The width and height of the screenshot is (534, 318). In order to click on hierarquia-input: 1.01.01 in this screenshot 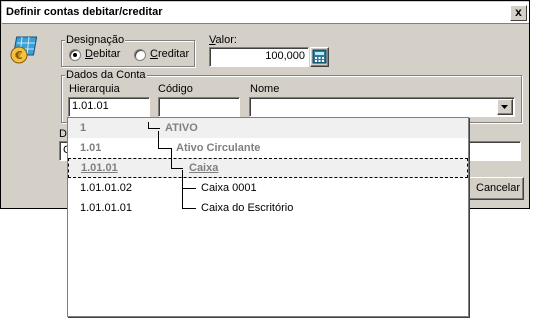, I will do `click(109, 107)`.